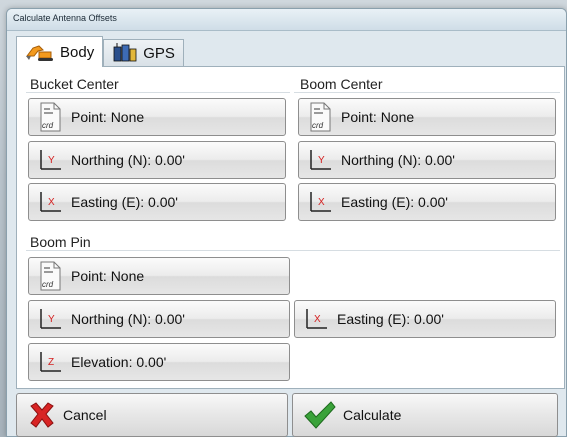 This screenshot has height=437, width=567. Describe the element at coordinates (427, 92) in the screenshot. I see `boom-center-divider` at that location.